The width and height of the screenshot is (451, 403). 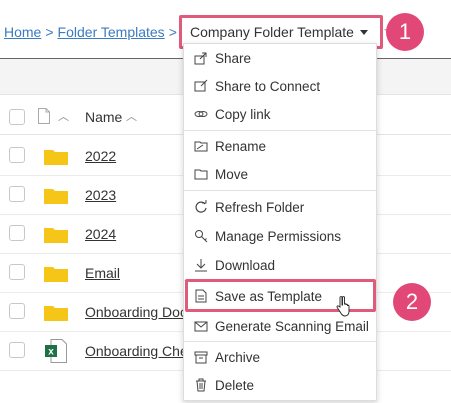 I want to click on archive-icon, so click(x=201, y=357).